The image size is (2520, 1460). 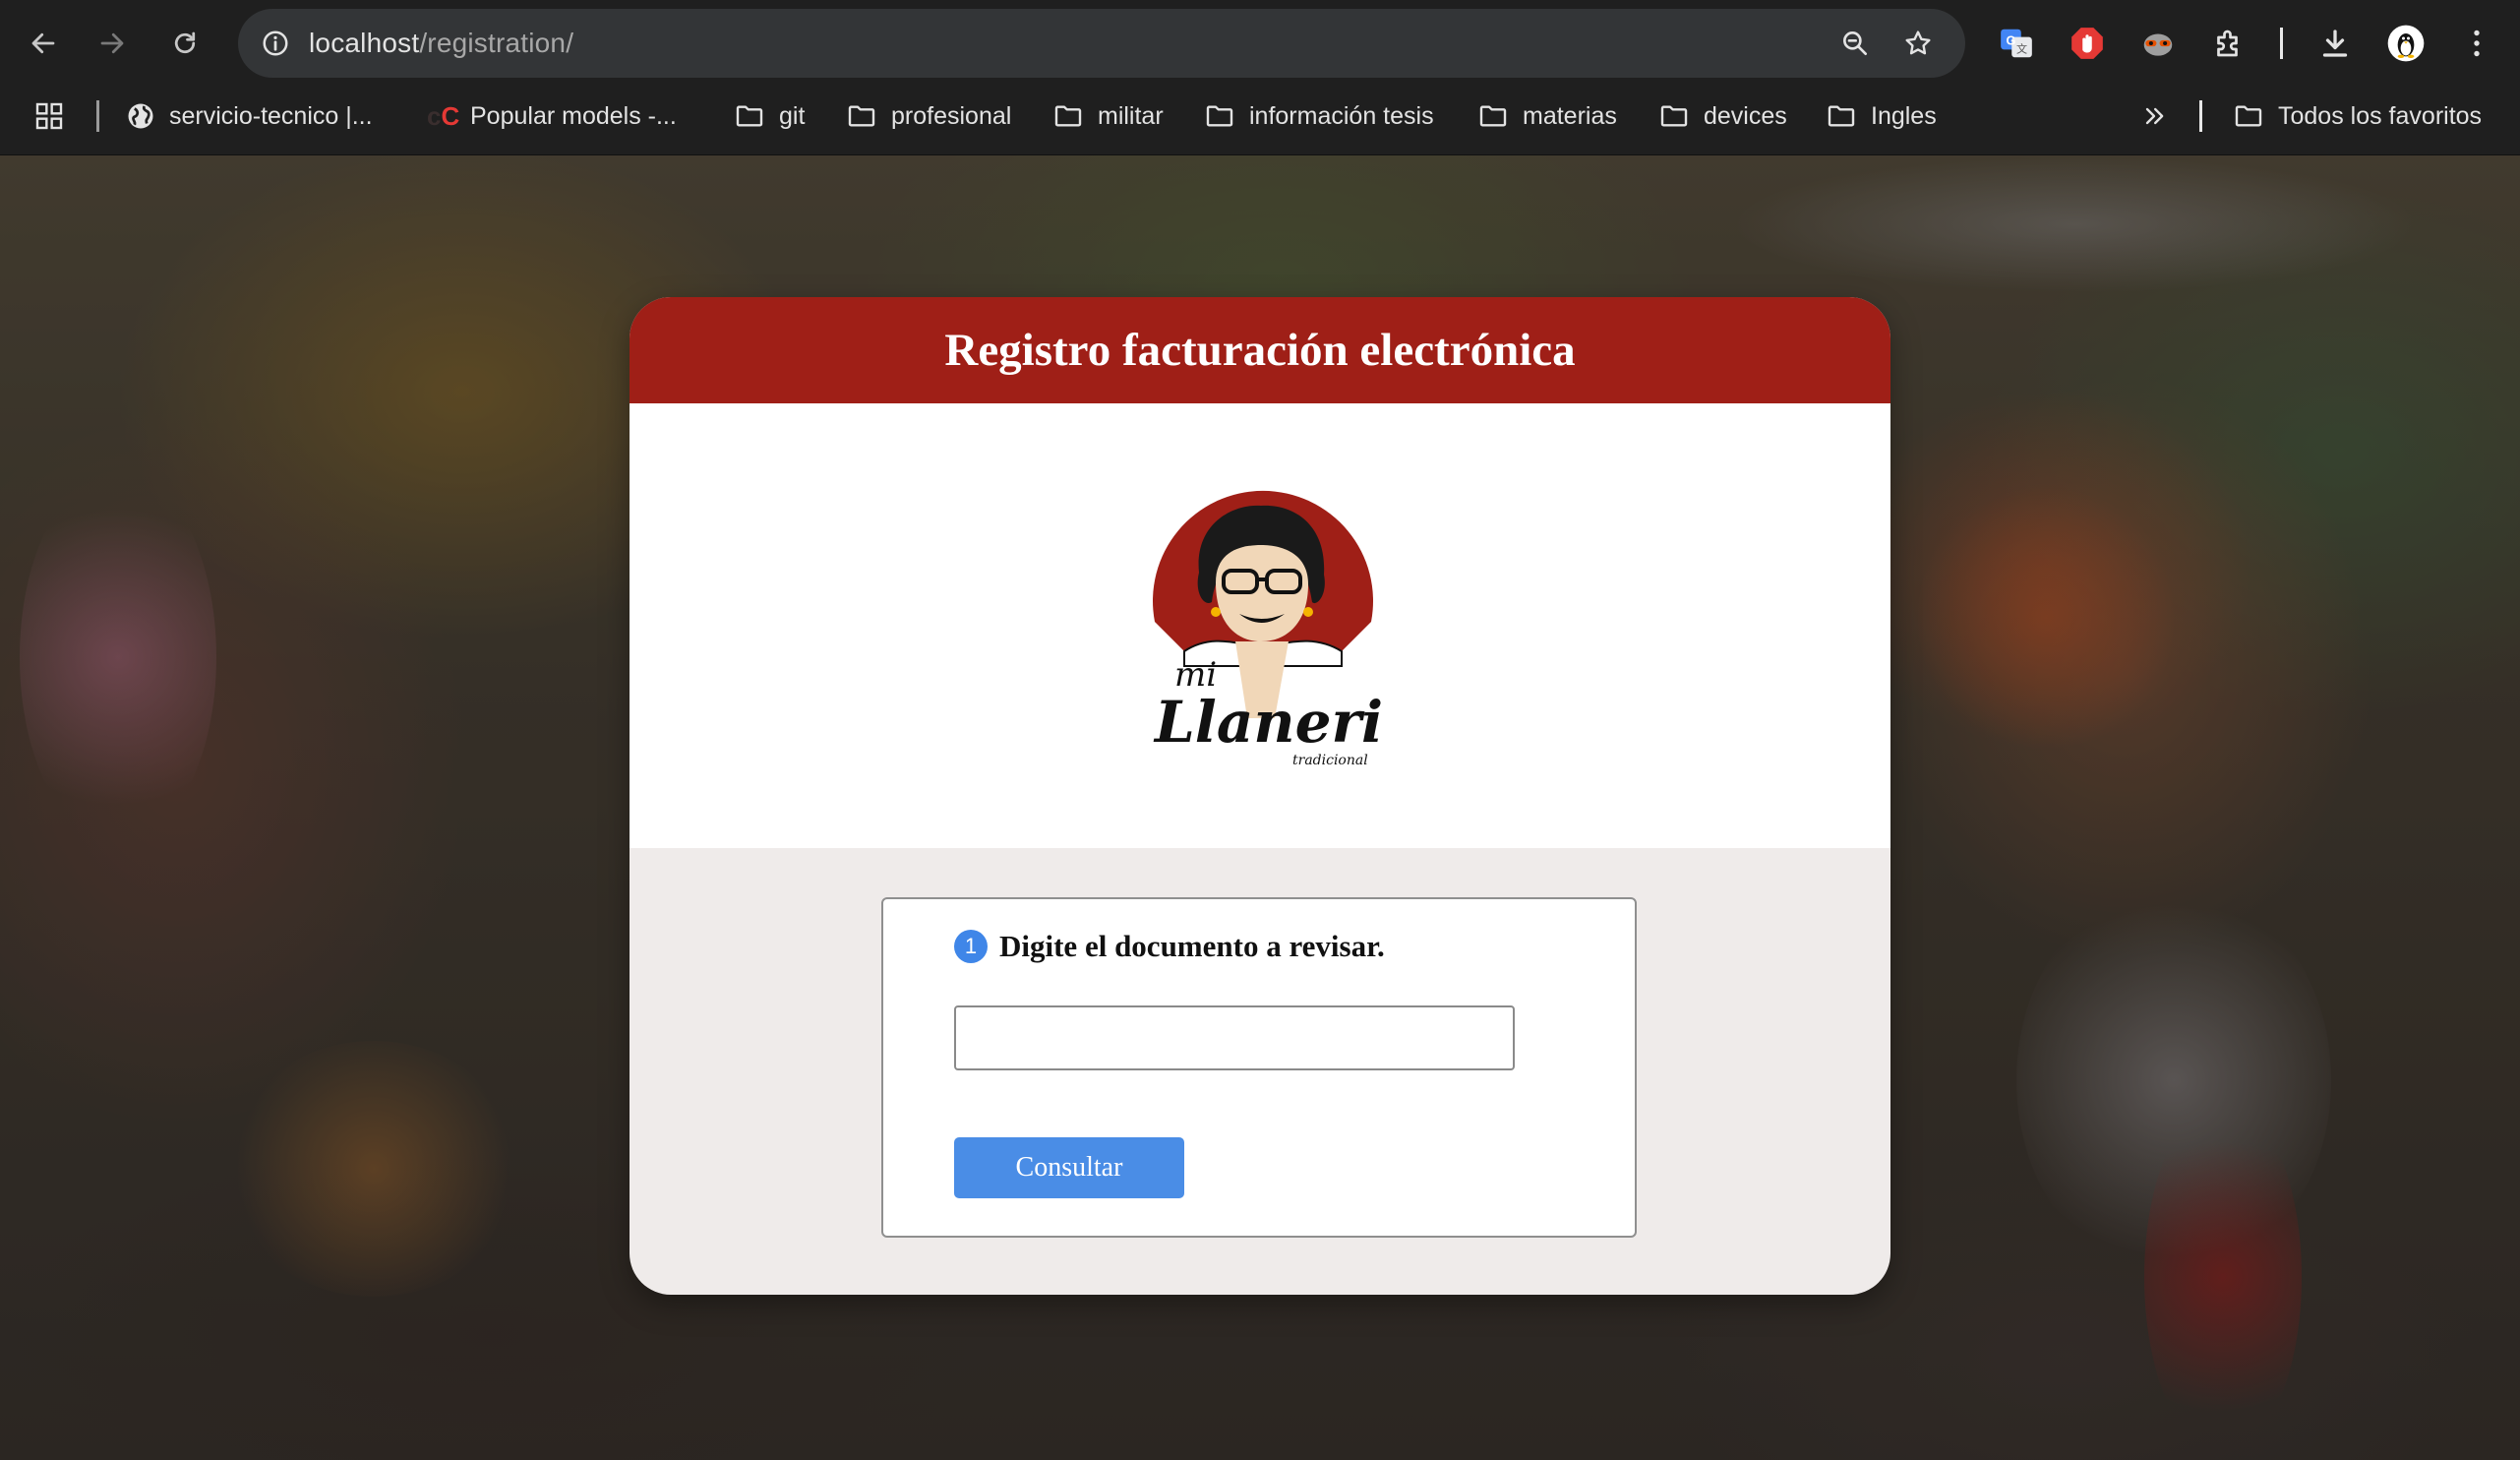 I want to click on profile-avatar-icon, so click(x=2406, y=43).